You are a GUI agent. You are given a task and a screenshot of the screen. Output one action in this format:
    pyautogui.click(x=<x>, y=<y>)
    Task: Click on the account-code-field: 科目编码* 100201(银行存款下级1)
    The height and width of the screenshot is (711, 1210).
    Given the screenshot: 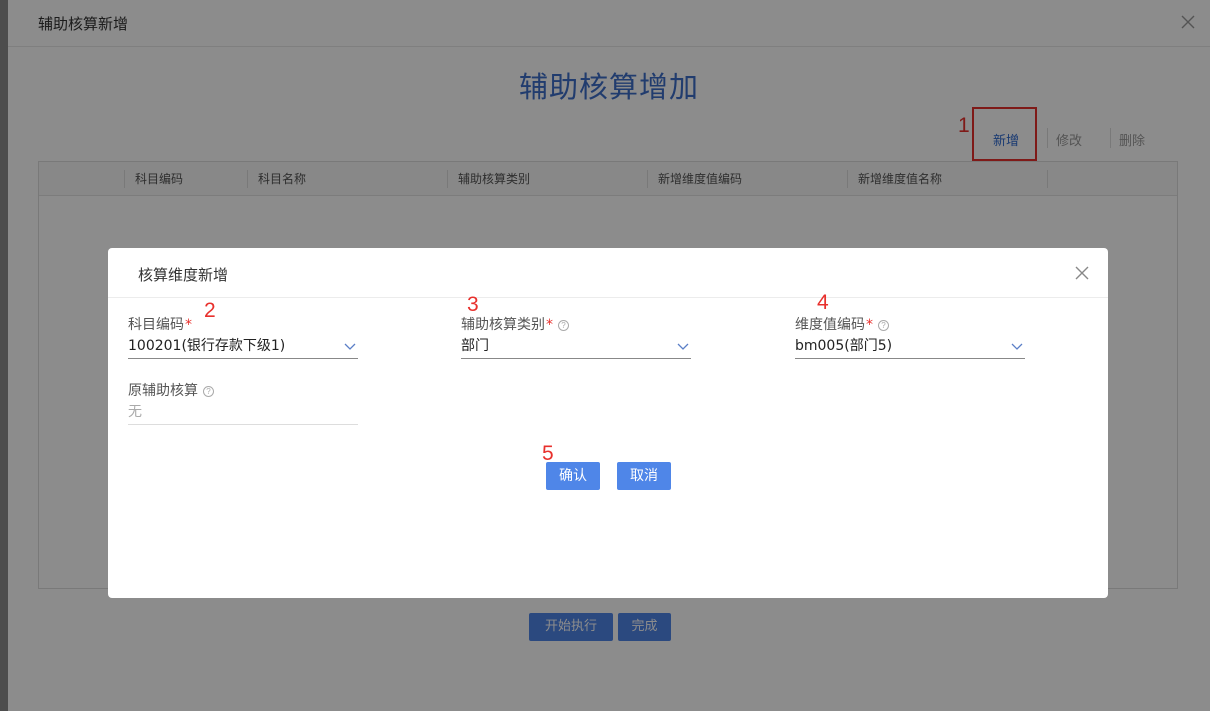 What is the action you would take?
    pyautogui.click(x=243, y=337)
    